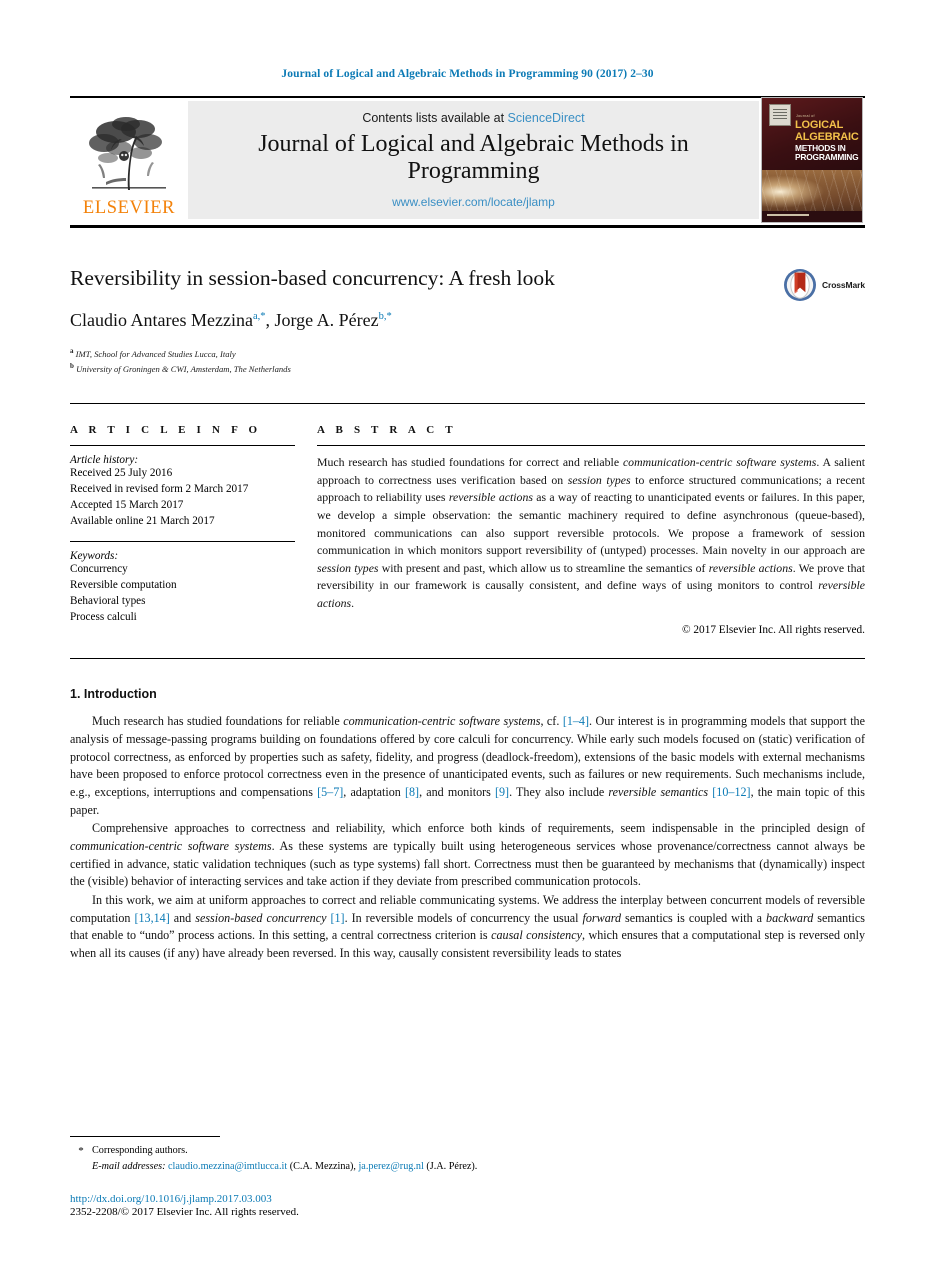 This screenshot has height=1266, width=935. Describe the element at coordinates (103, 616) in the screenshot. I see `keyword-item: Process calculi` at that location.